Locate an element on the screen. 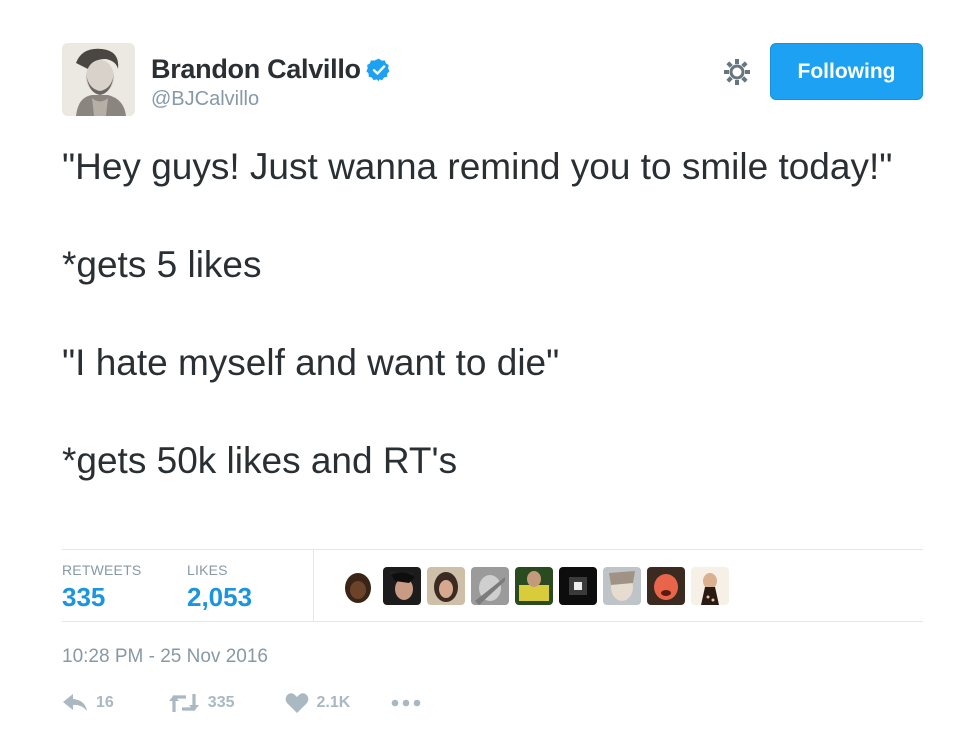 This screenshot has height=747, width=980. retweet-button: 335 is located at coordinates (201, 703).